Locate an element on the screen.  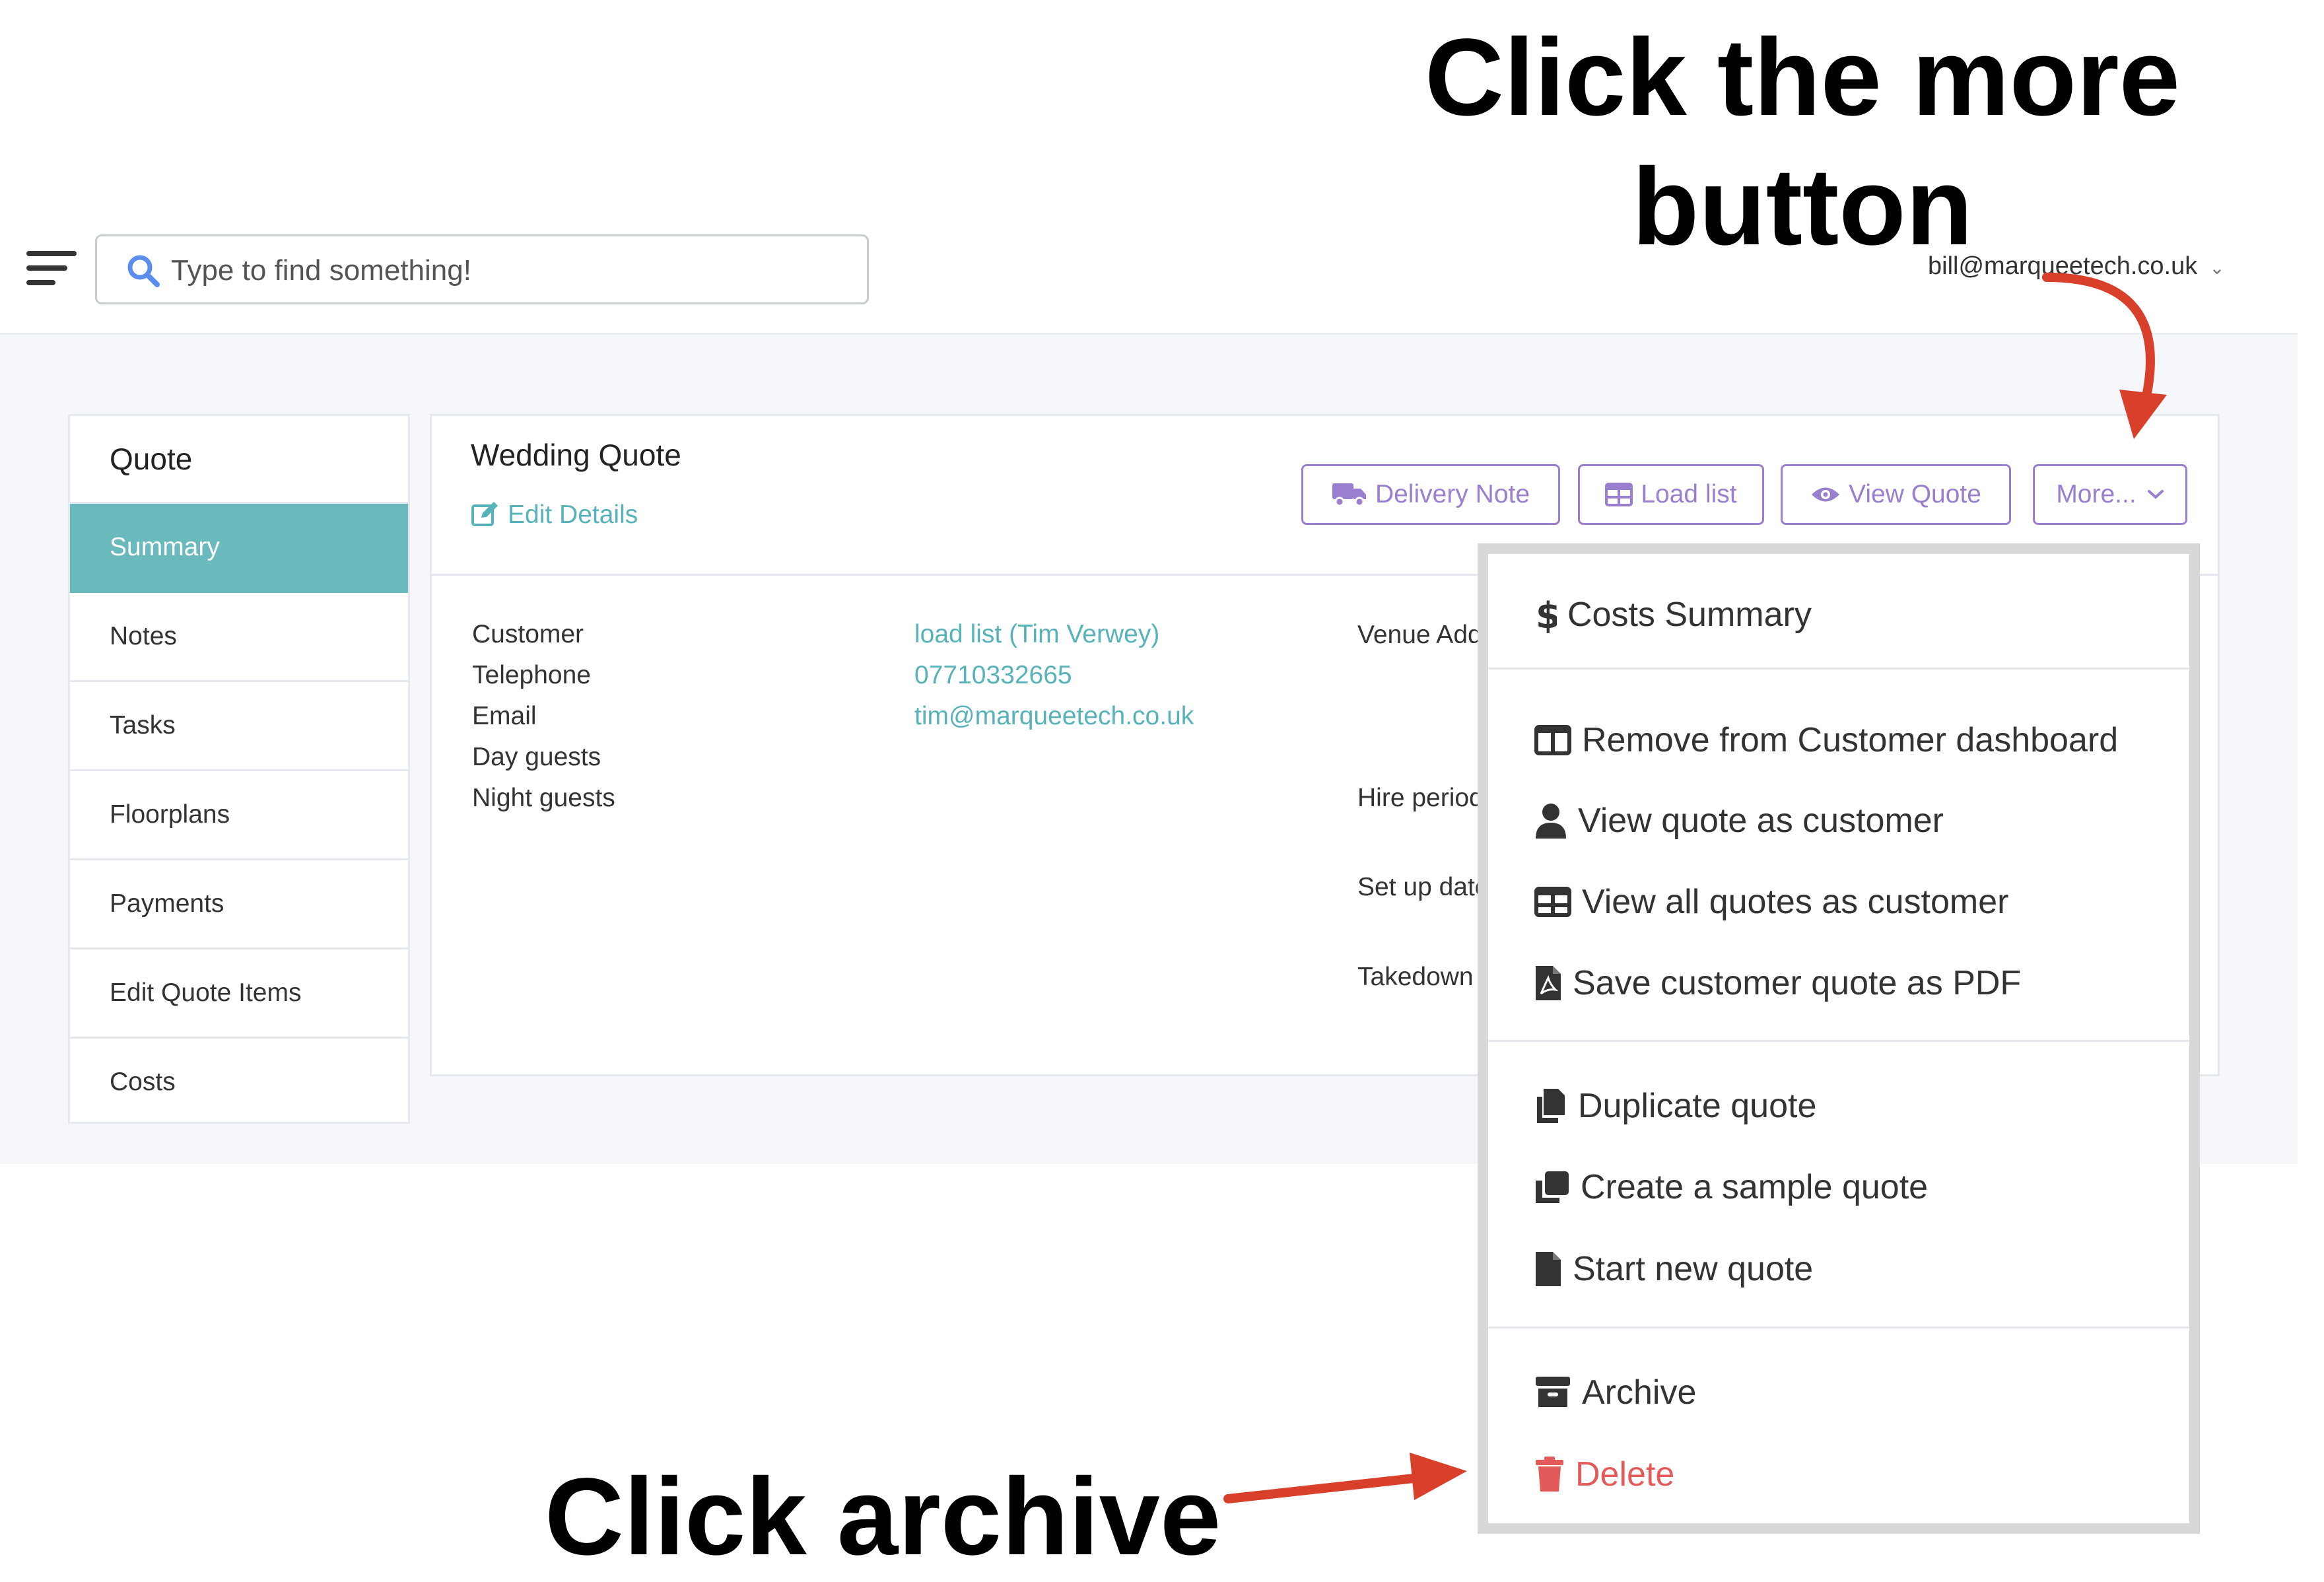
clone-icon is located at coordinates (1553, 1187).